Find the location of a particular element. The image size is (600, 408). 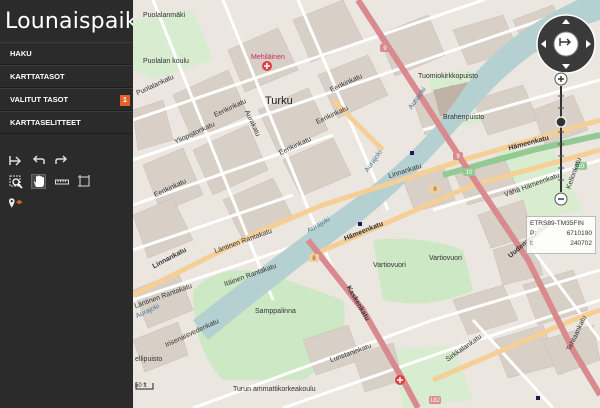

measure-line-icon is located at coordinates (61, 181).